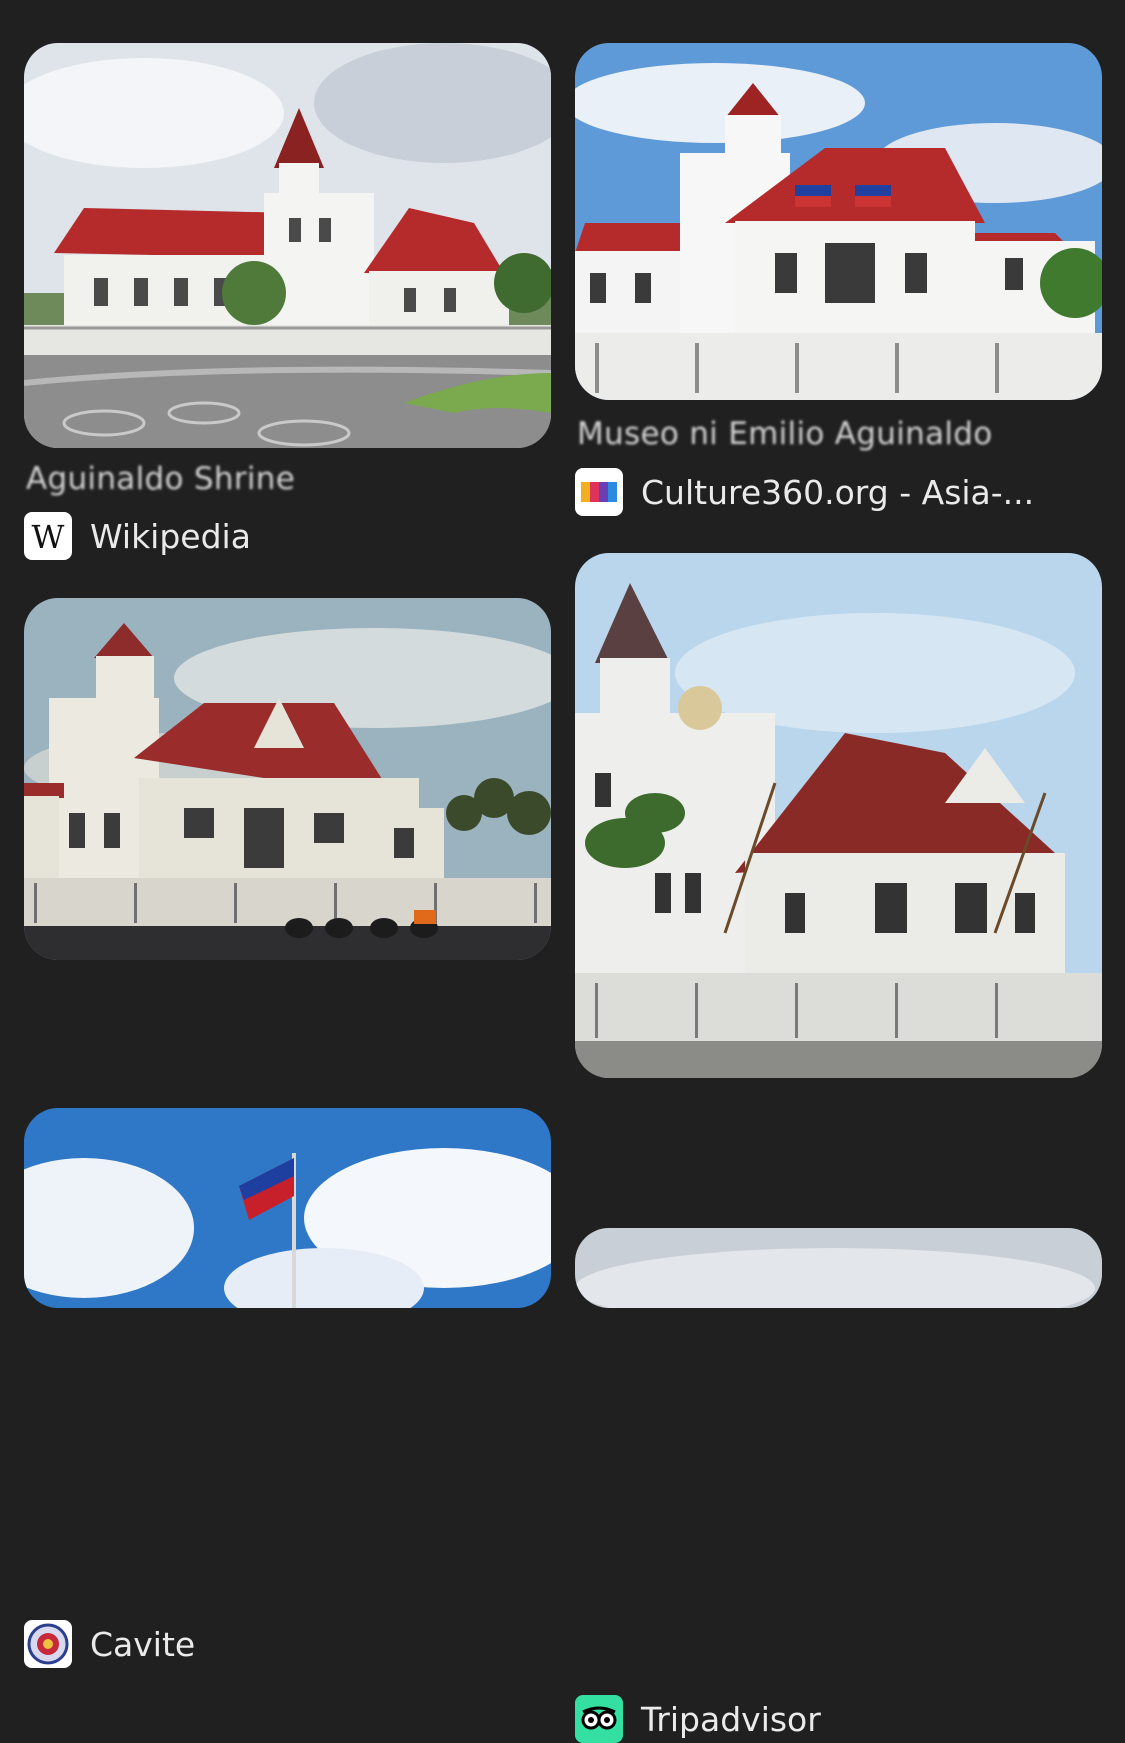 The width and height of the screenshot is (1125, 1743). I want to click on result-title: Museo ni Emilio Aguinaldo, so click(837, 434).